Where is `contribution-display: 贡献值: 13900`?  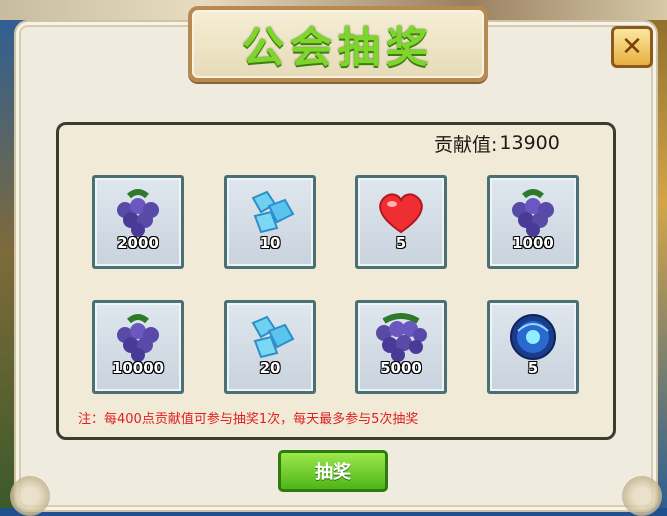
contribution-display: 贡献值: 13900 is located at coordinates (497, 143).